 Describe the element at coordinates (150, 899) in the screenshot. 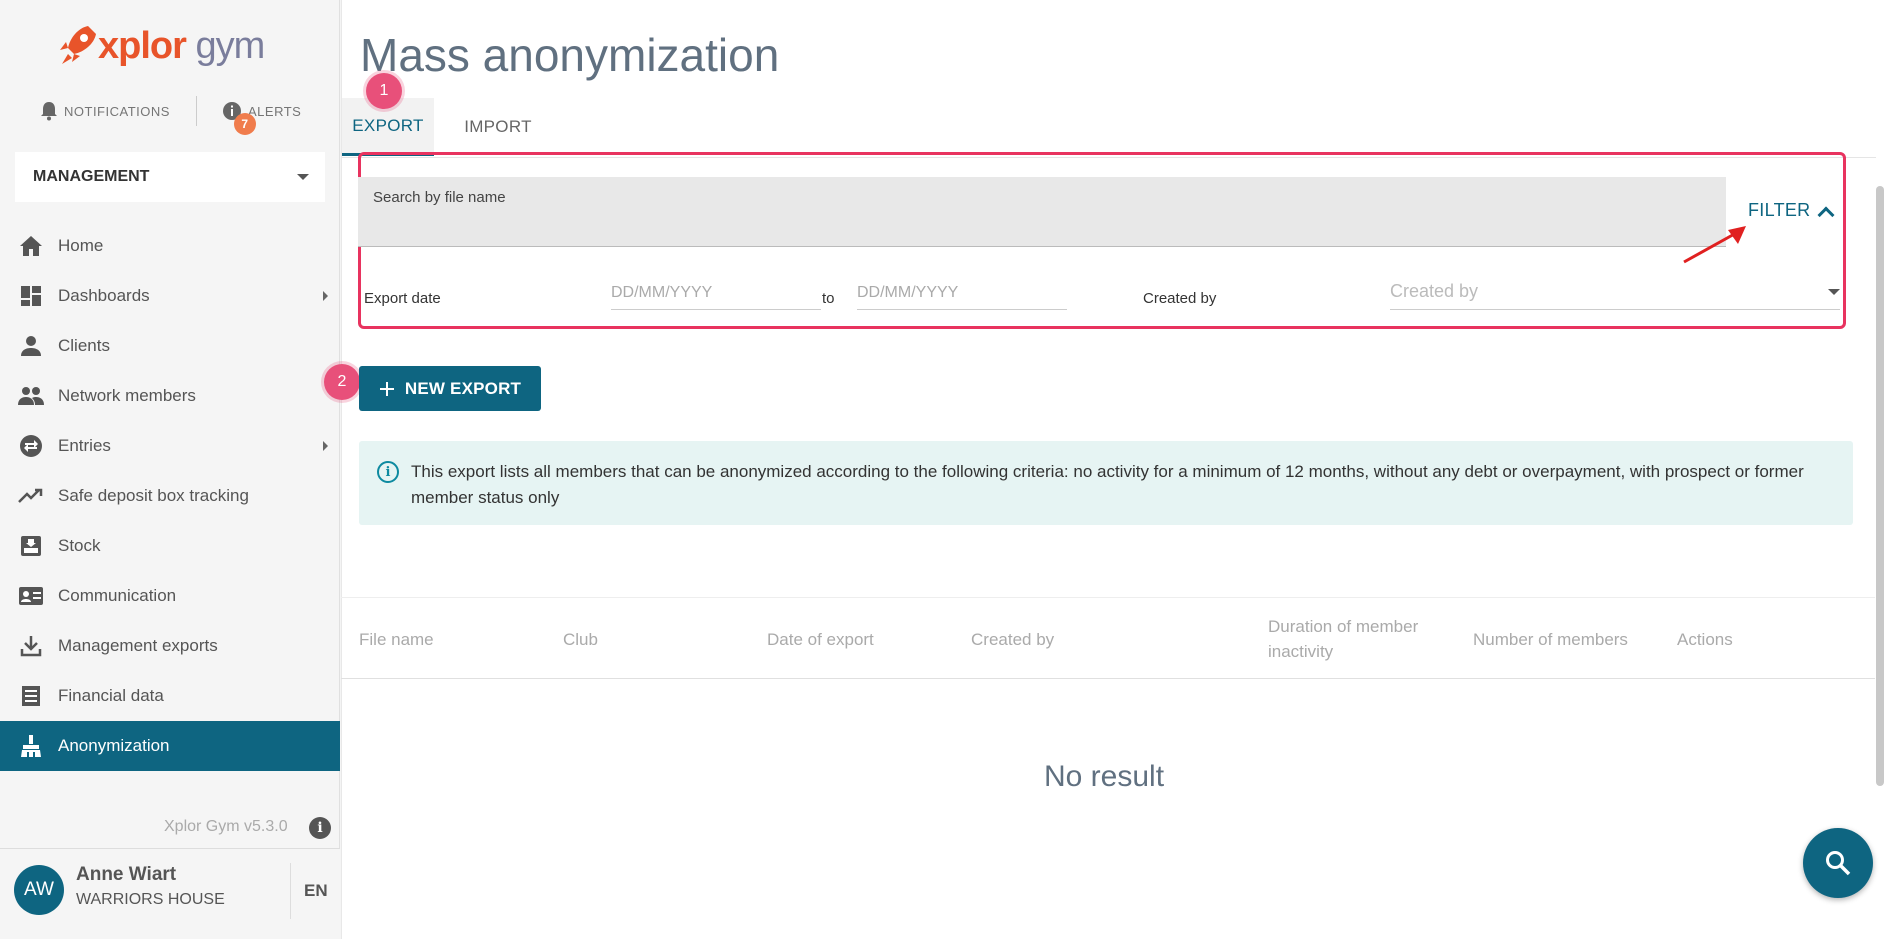

I see `user-club: WARRIORS HOUSE` at that location.